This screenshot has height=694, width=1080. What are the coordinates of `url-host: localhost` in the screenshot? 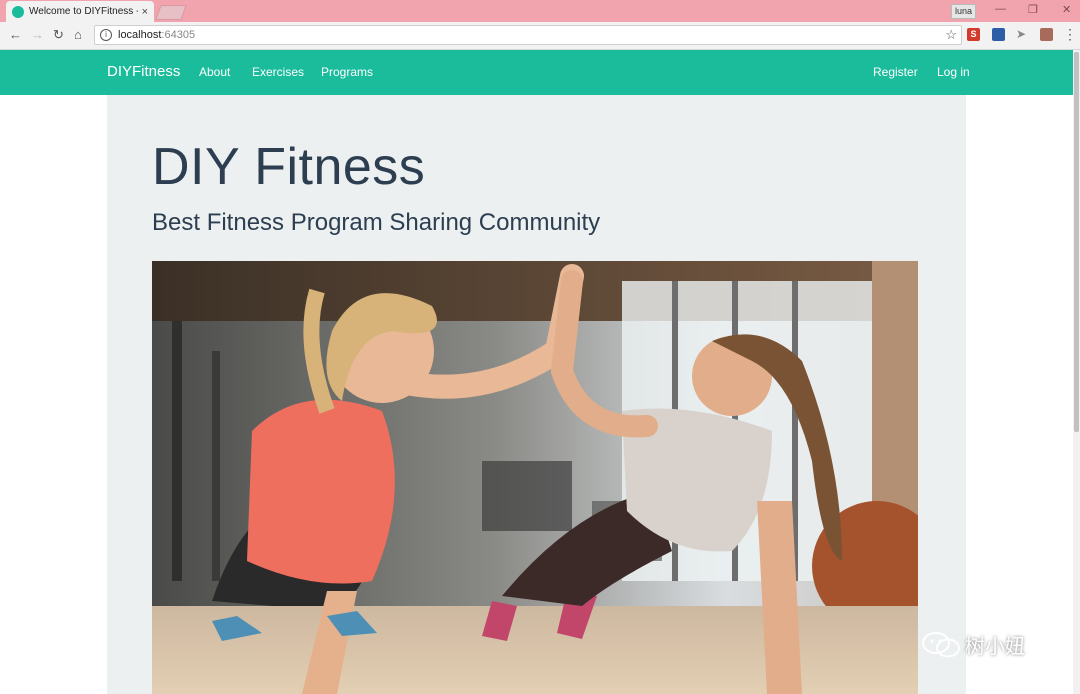 It's located at (140, 35).